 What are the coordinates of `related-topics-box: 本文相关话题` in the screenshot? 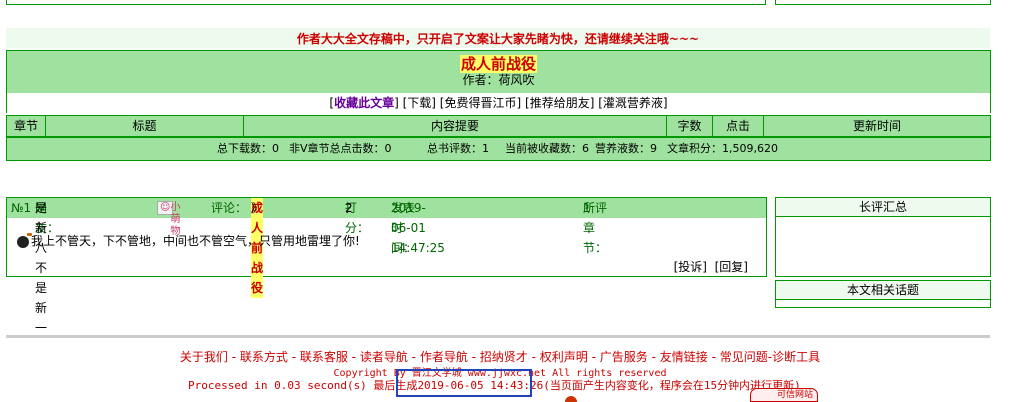 It's located at (883, 294).